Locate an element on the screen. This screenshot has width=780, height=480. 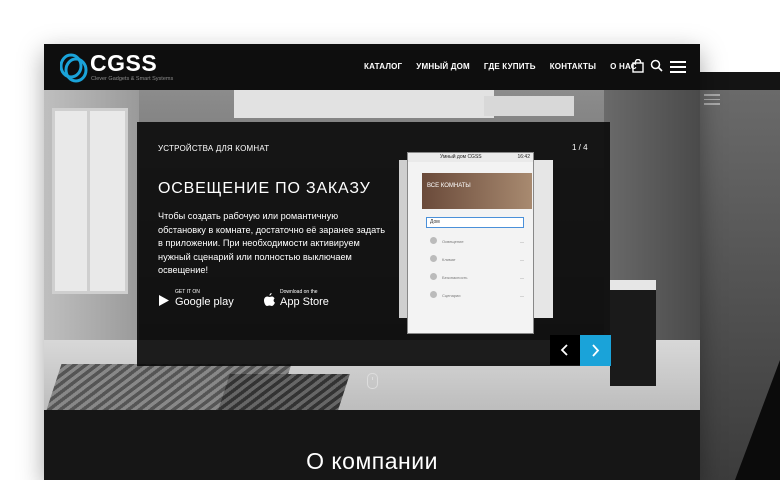
background-shape is located at coordinates (757, 420).